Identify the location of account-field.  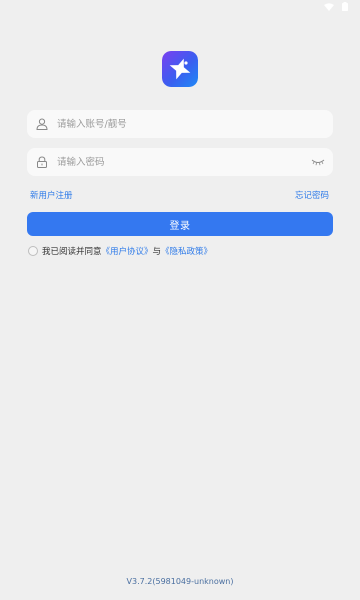
(180, 124).